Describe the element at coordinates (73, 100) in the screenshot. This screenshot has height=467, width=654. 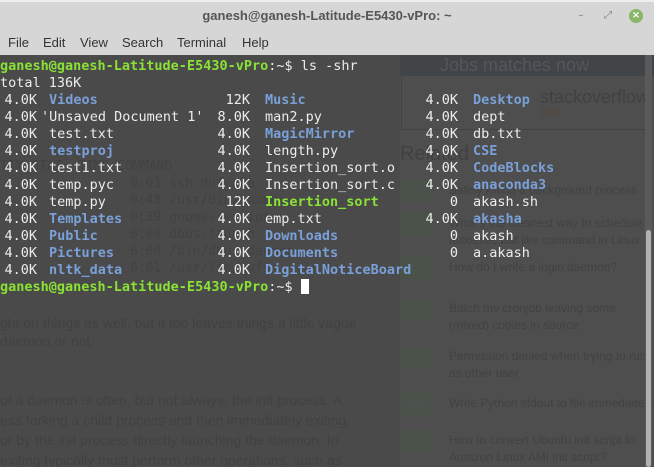
I see `directory-name: Videos` at that location.